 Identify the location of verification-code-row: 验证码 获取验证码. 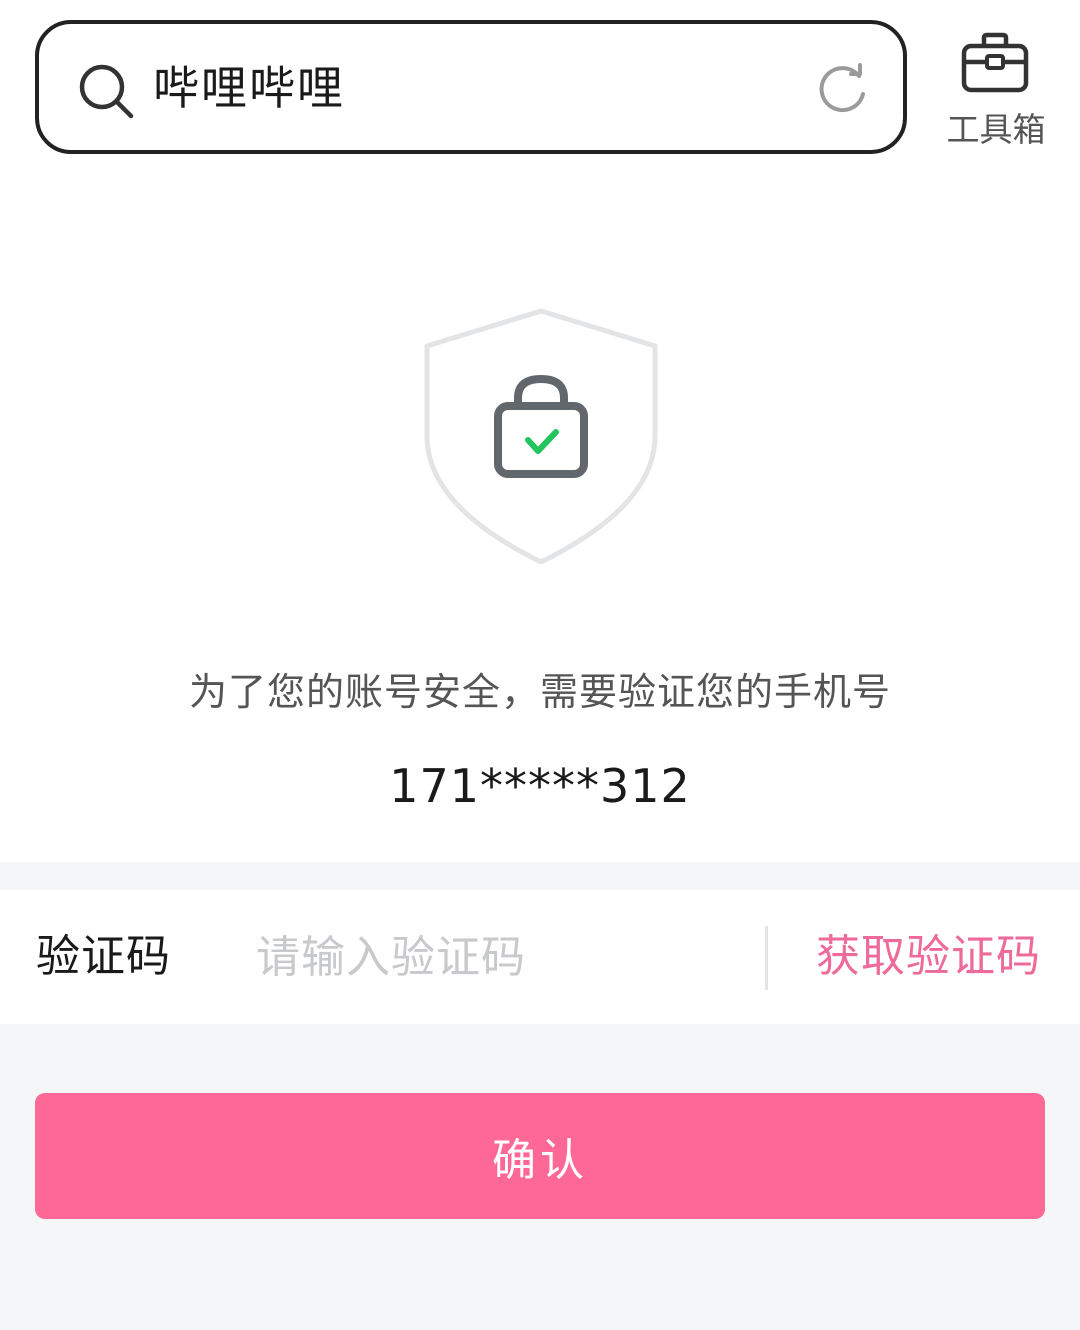
(540, 957).